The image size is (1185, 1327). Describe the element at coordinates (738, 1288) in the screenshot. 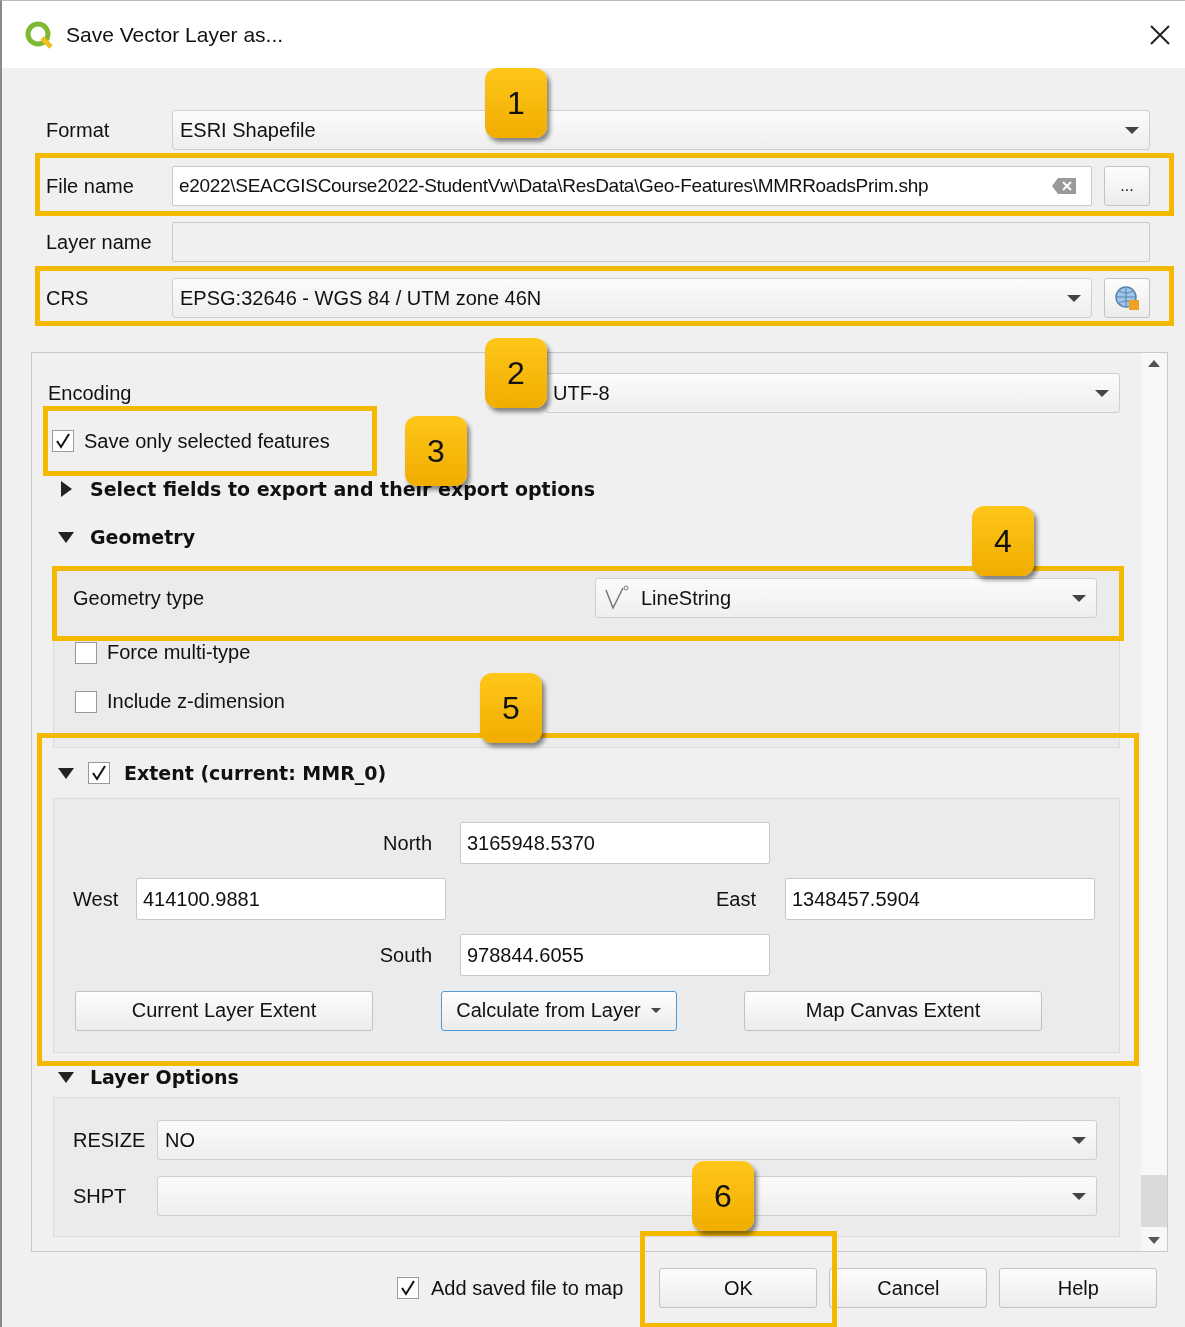

I see `dialog-button: OK` at that location.